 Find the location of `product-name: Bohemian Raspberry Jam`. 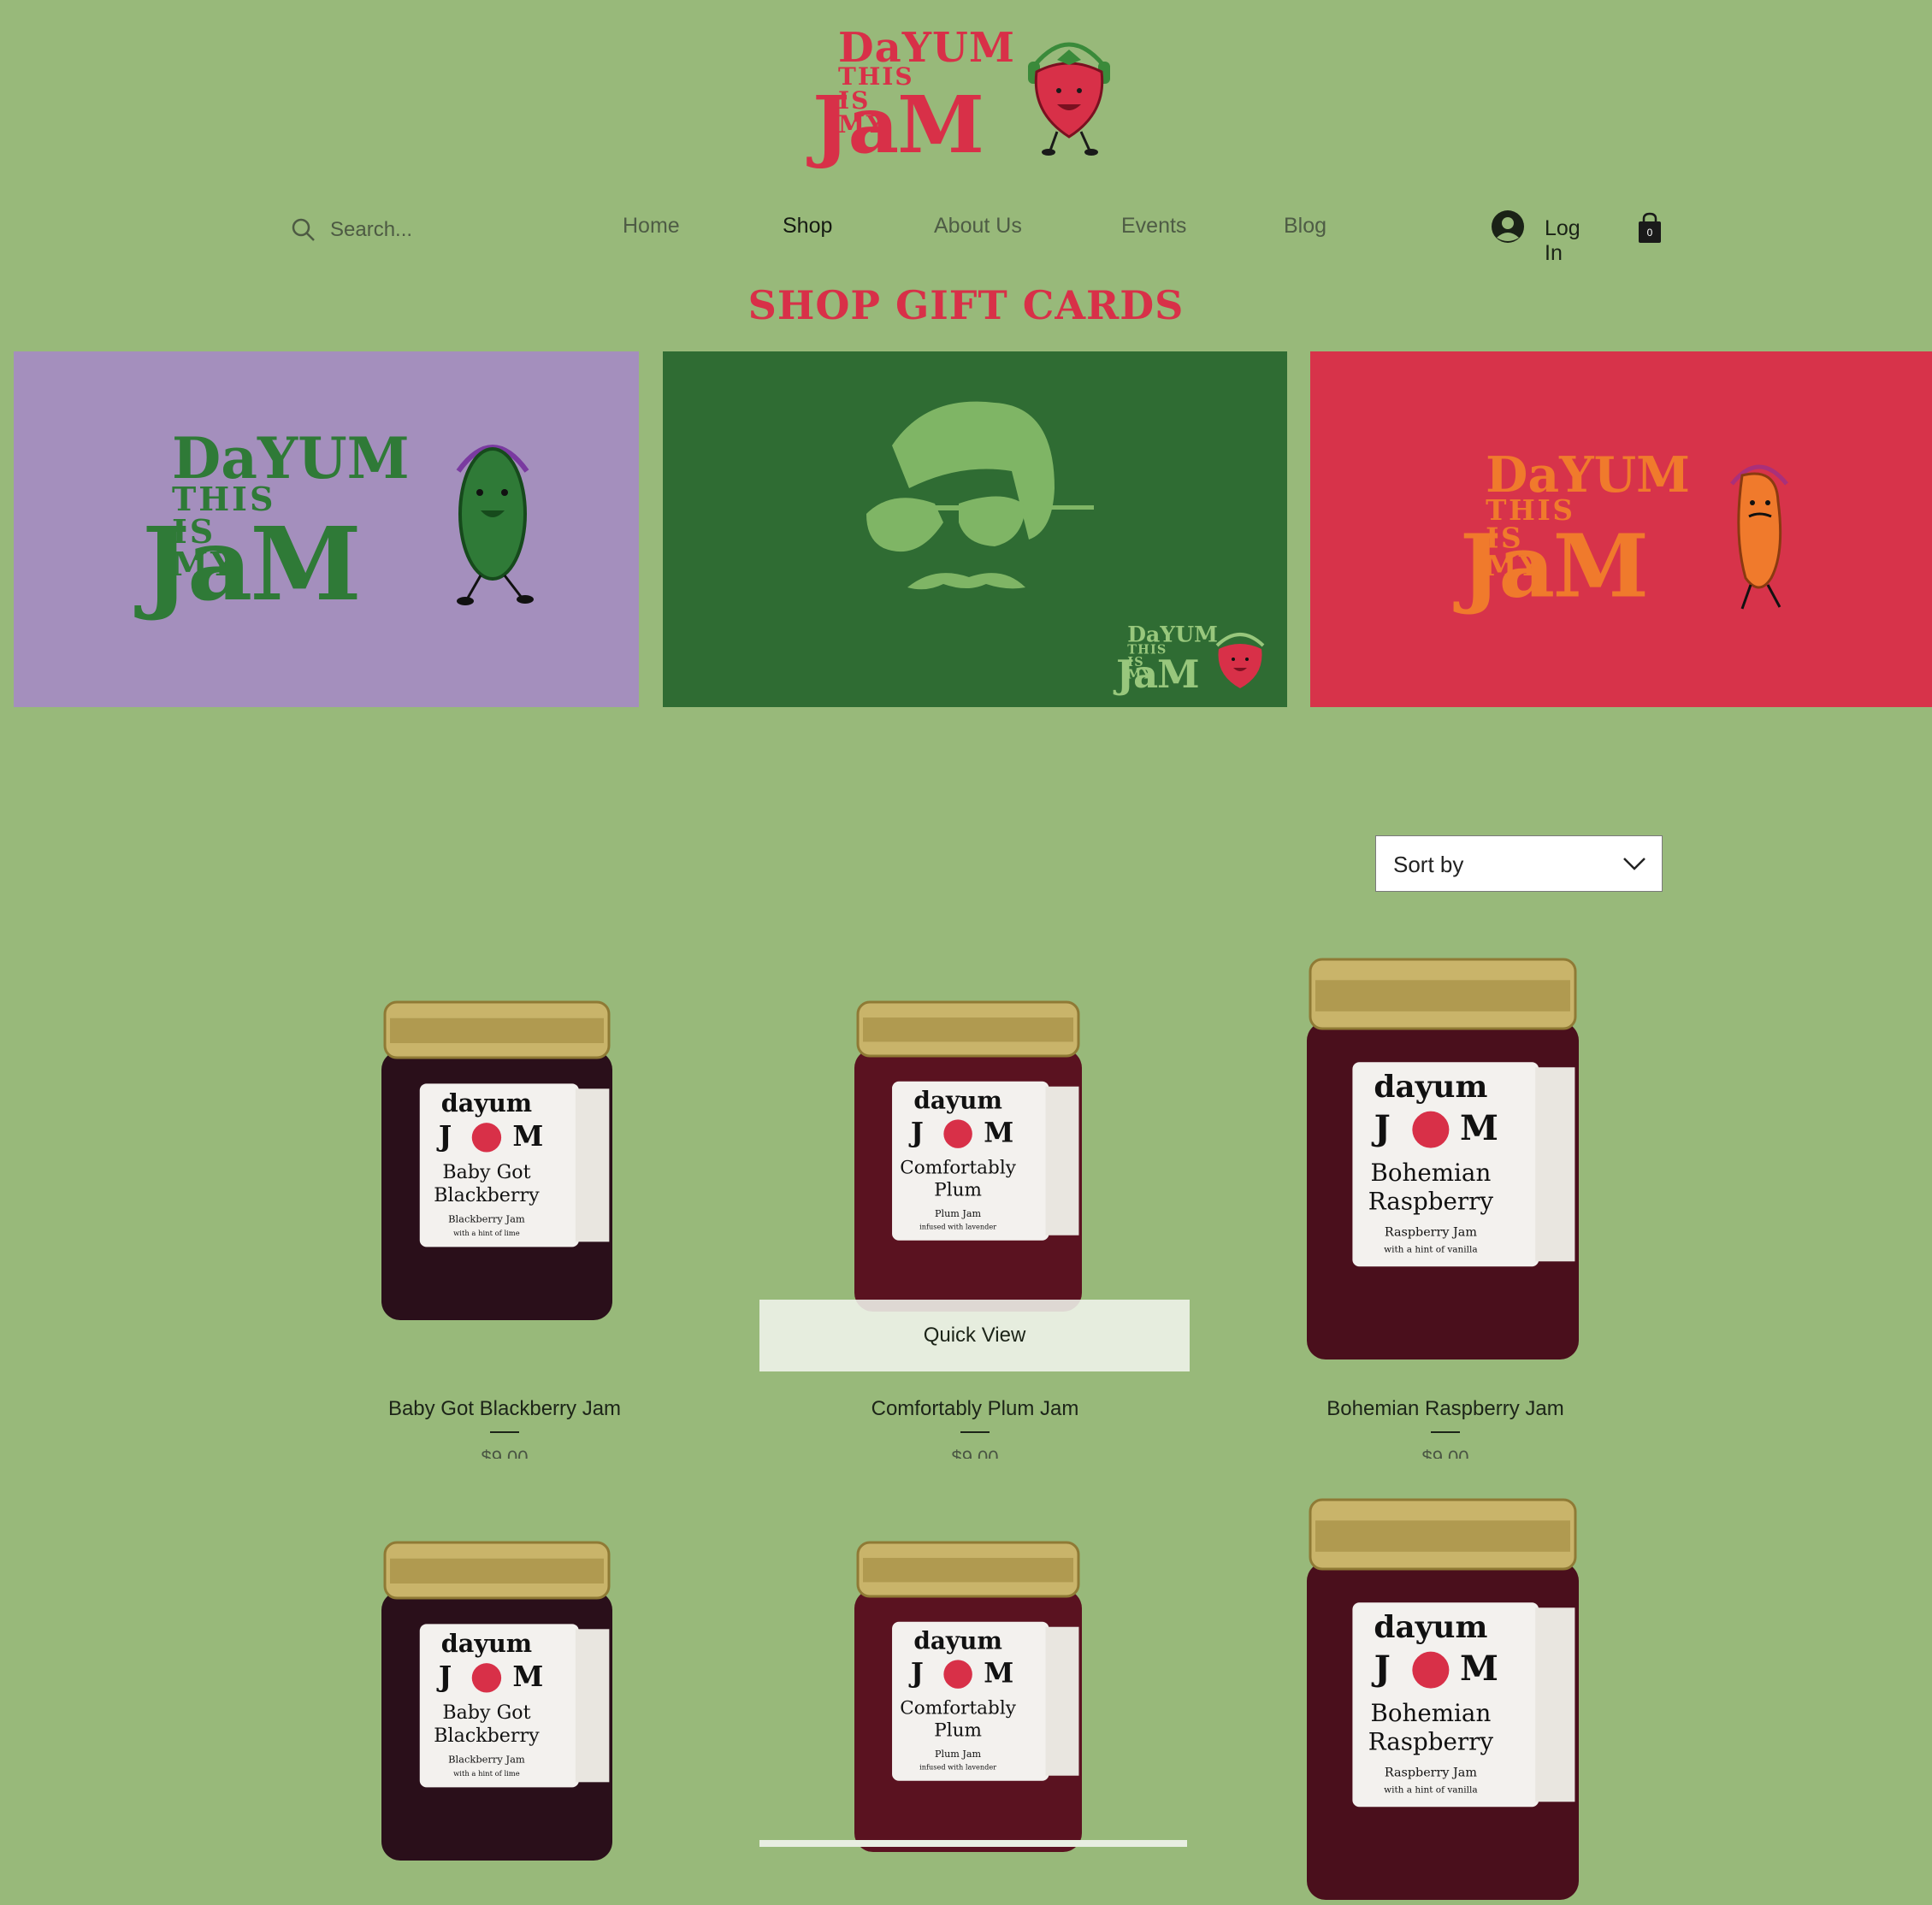

product-name: Bohemian Raspberry Jam is located at coordinates (1445, 1409).